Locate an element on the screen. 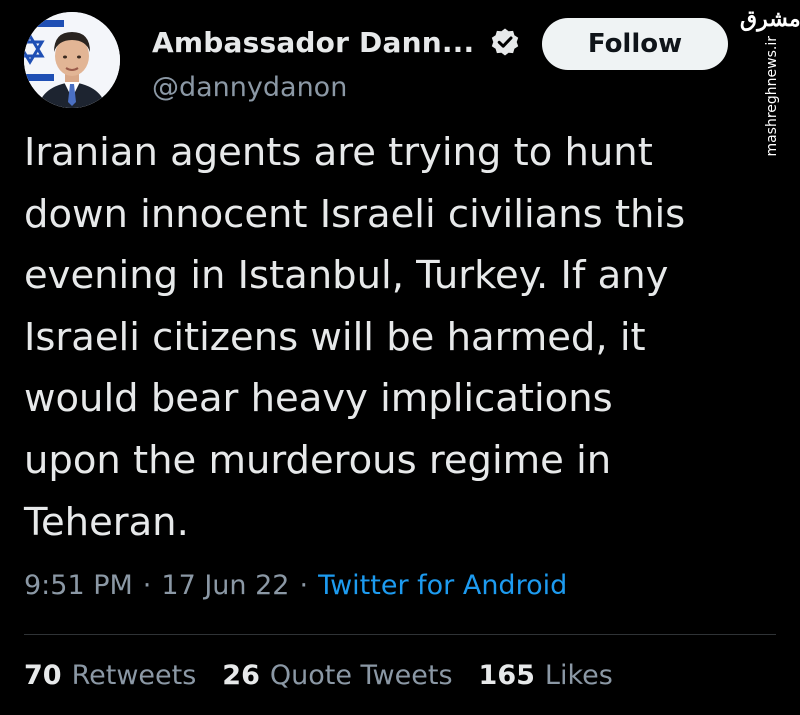 The width and height of the screenshot is (800, 715). watermark-site: mashreghnews.ir is located at coordinates (772, 96).